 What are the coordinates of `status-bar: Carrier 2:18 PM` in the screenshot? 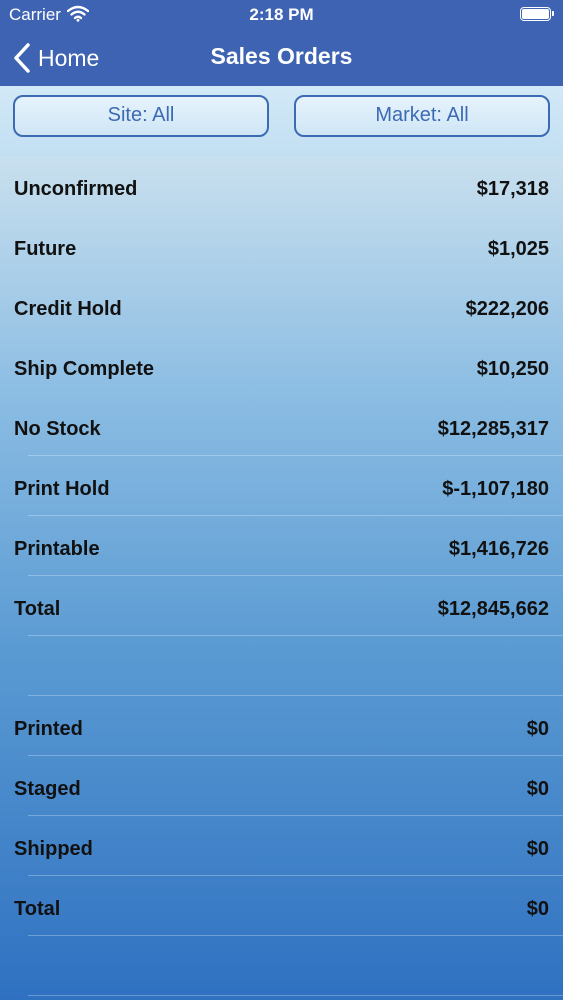 It's located at (281, 15).